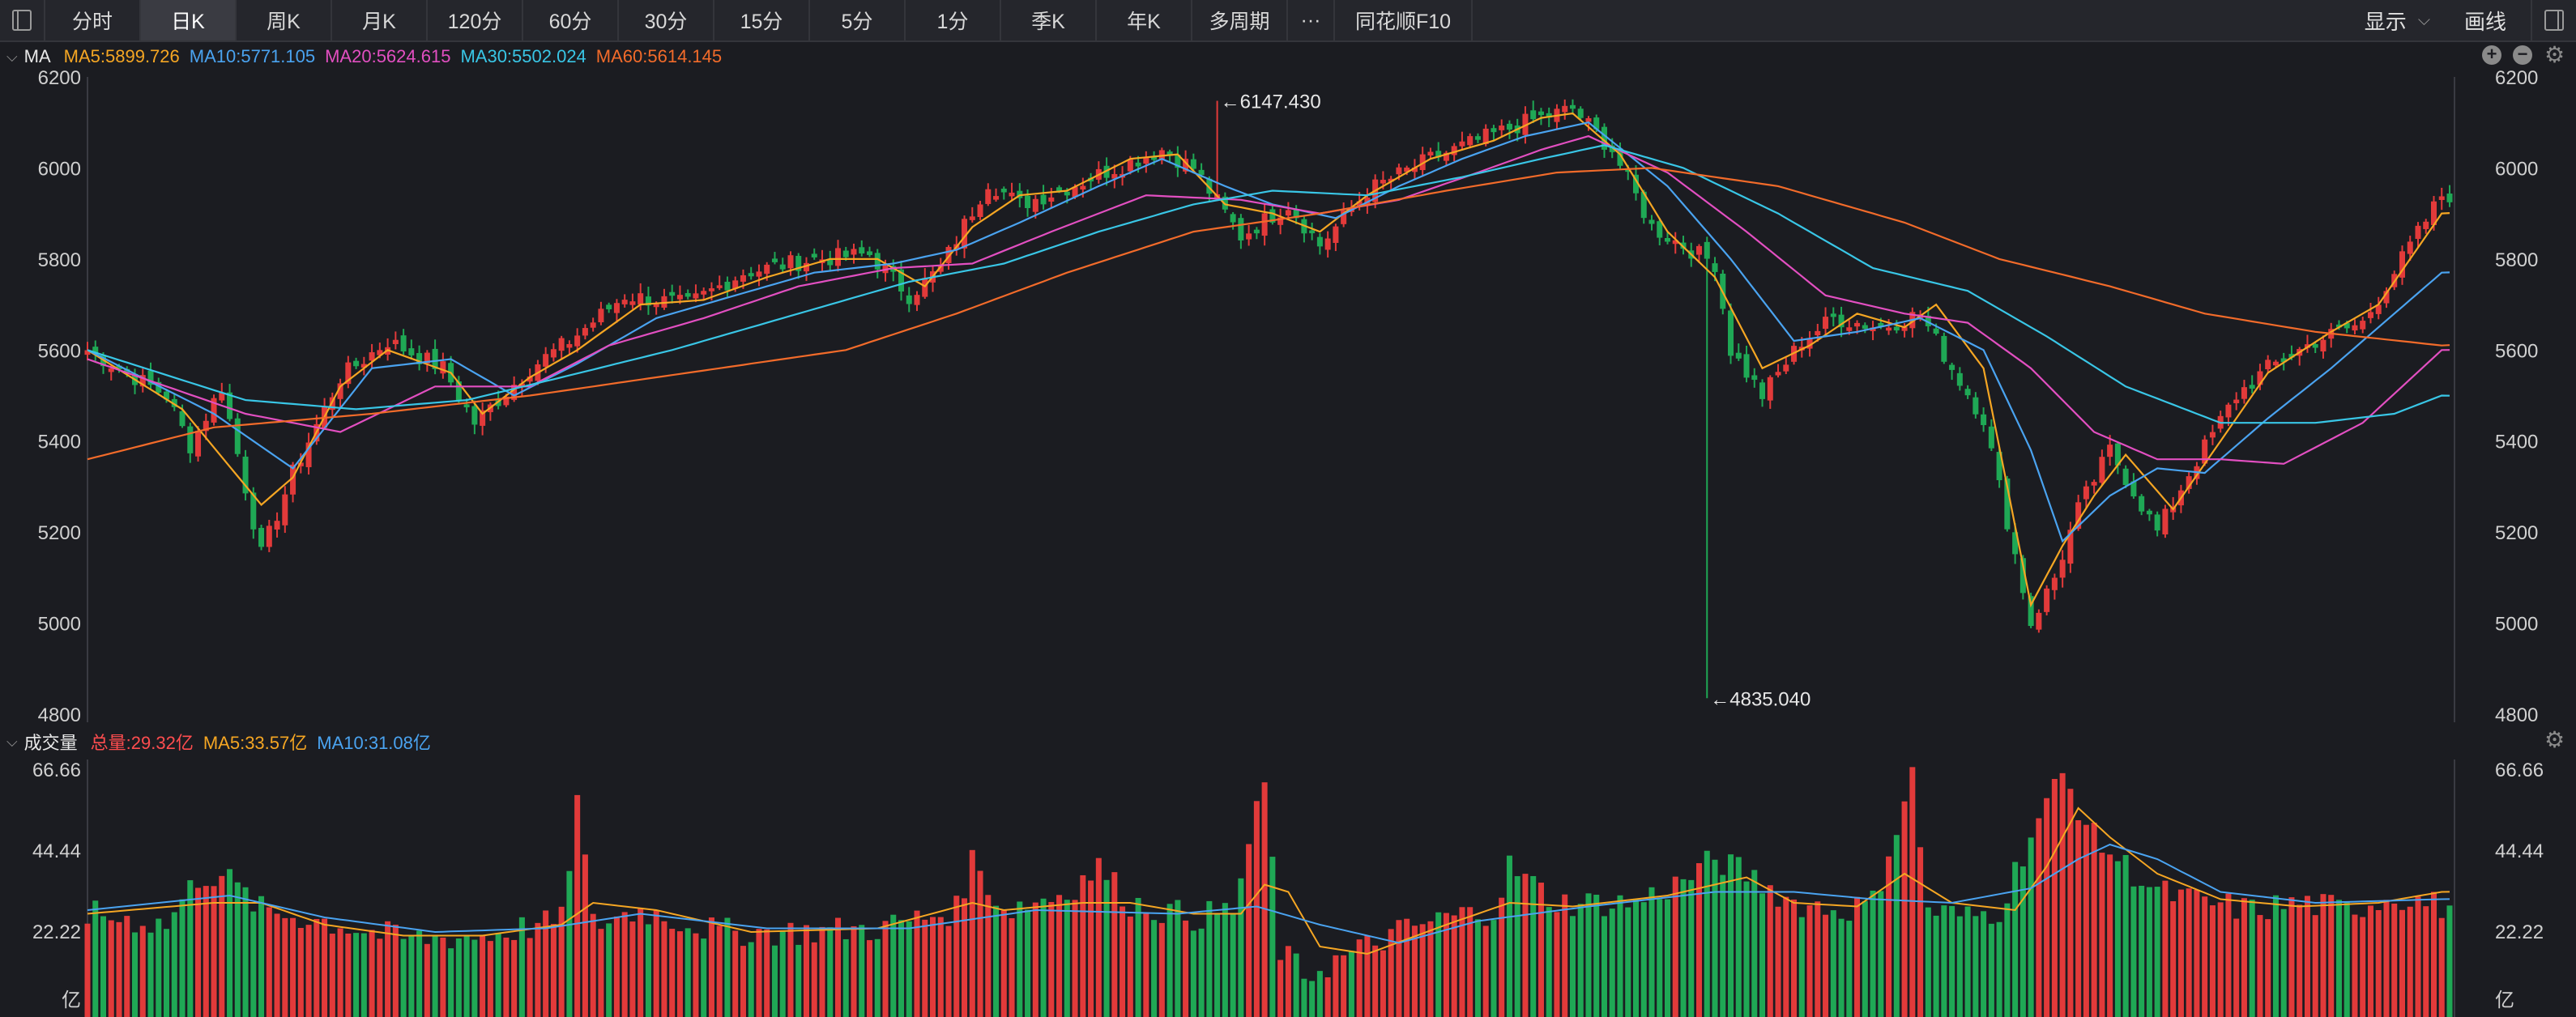 The height and width of the screenshot is (1017, 2576). What do you see at coordinates (2517, 625) in the screenshot?
I see `price-y-tick-right: 5000` at bounding box center [2517, 625].